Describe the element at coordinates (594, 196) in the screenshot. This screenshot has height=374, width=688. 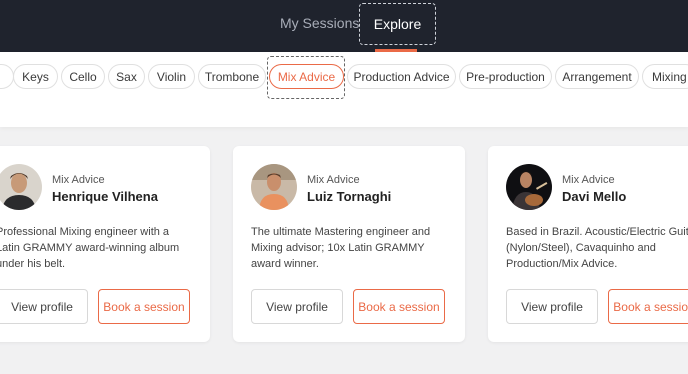
I see `card-name: Davi Mello` at that location.